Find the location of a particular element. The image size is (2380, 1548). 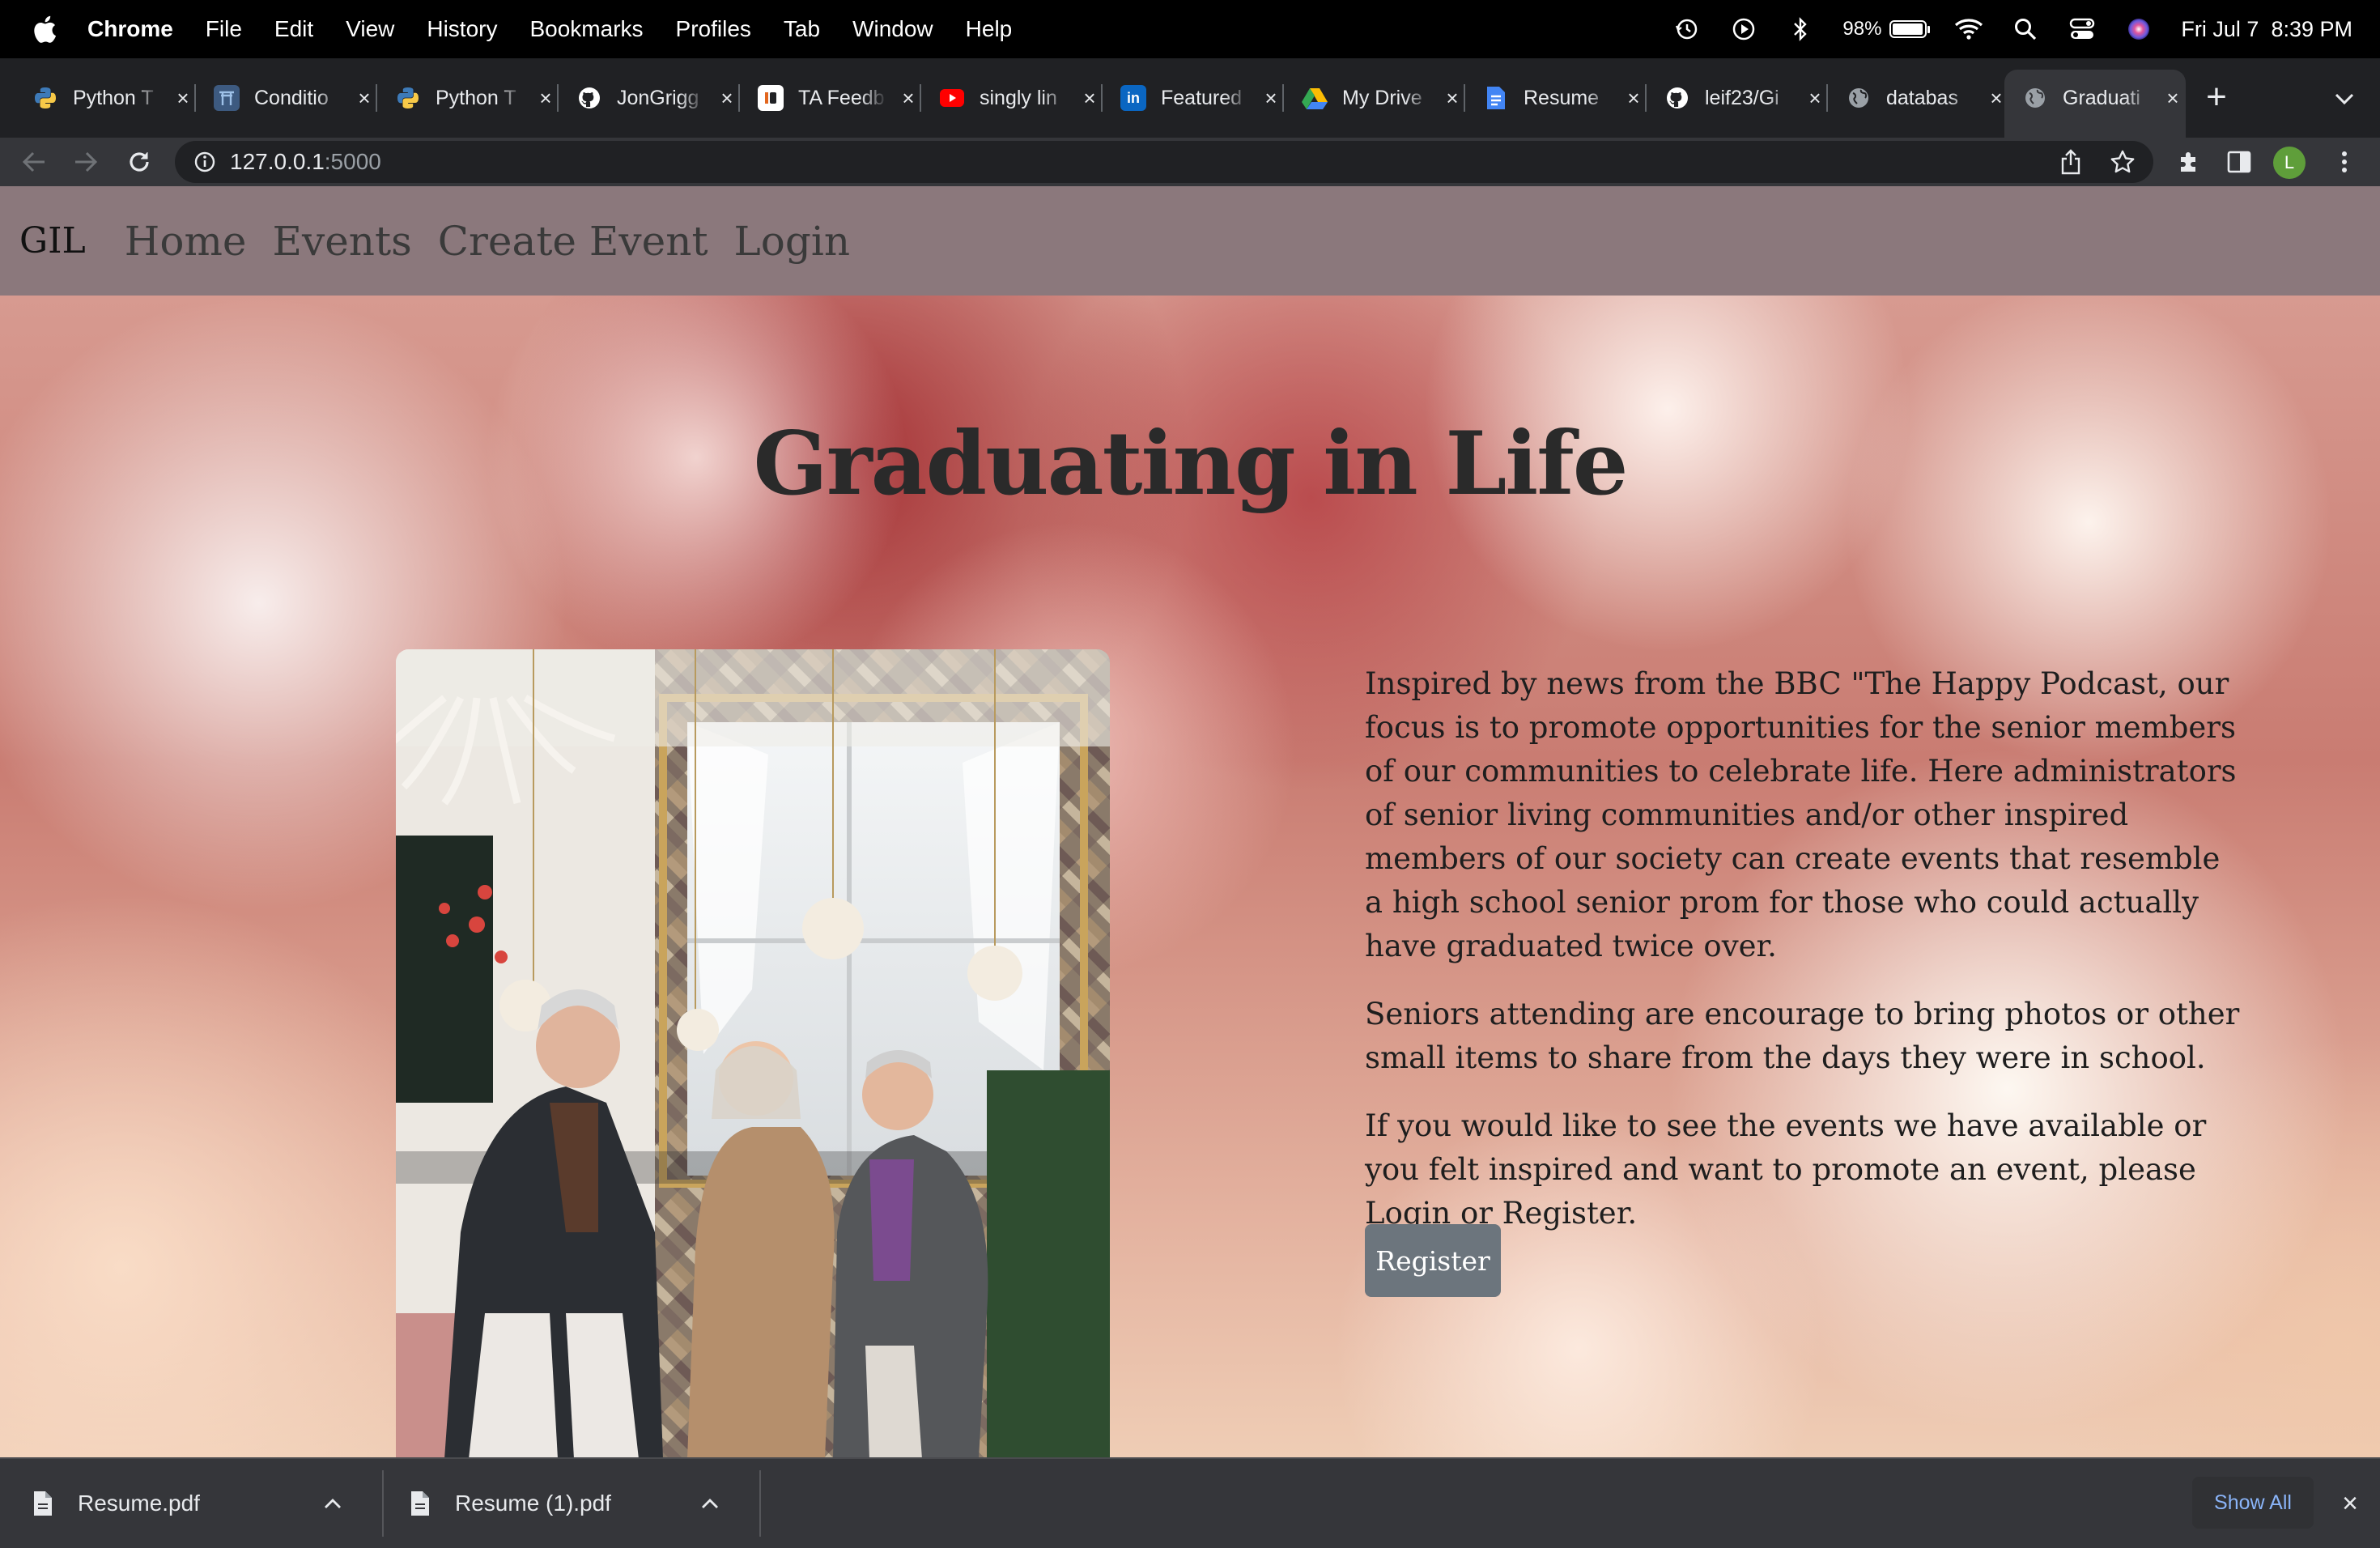

tab-title: Featured is located at coordinates (1202, 97).